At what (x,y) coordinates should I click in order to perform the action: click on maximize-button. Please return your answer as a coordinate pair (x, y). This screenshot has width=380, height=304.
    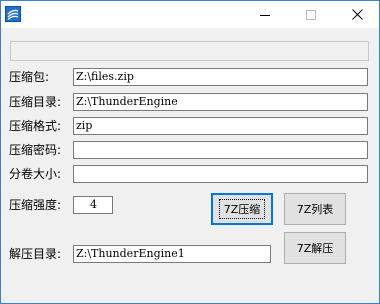
    Looking at the image, I should click on (311, 14).